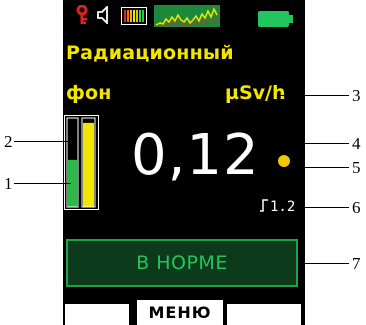 The width and height of the screenshot is (366, 325). I want to click on status-panel: В НОРМЕ, so click(182, 263).